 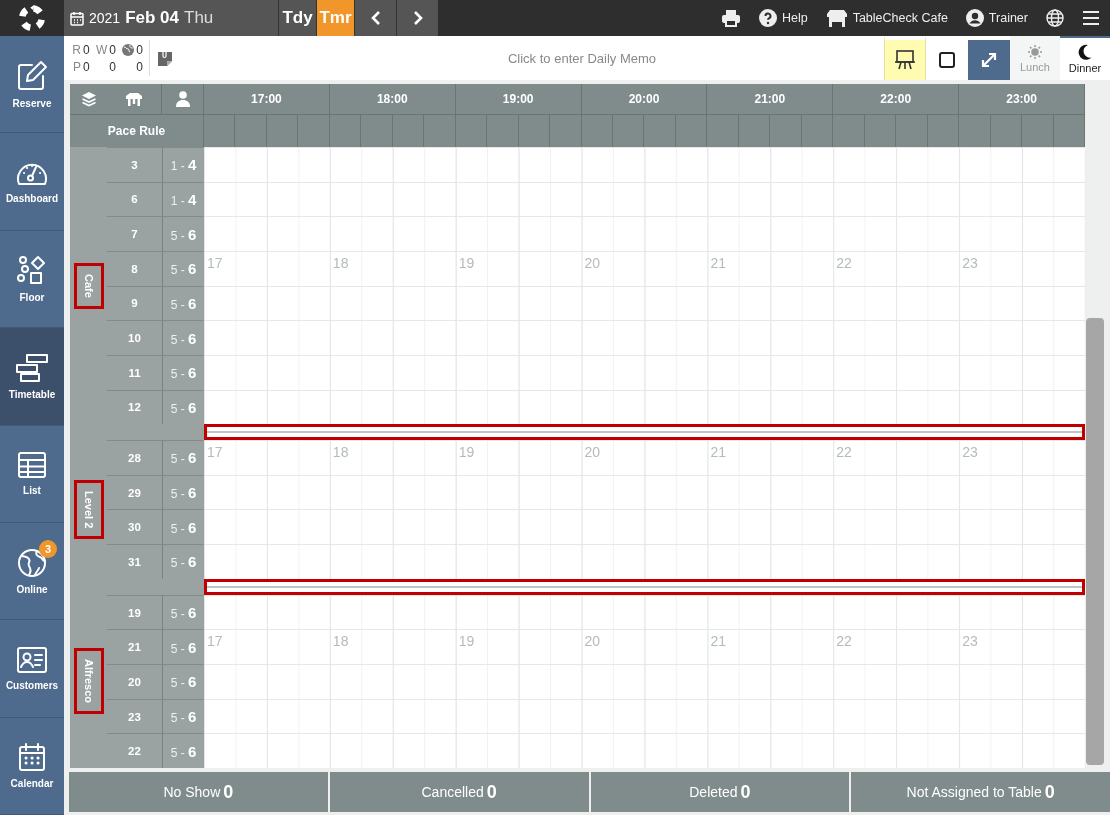 What do you see at coordinates (267, 99) in the screenshot?
I see `hour-heading: 17:00` at bounding box center [267, 99].